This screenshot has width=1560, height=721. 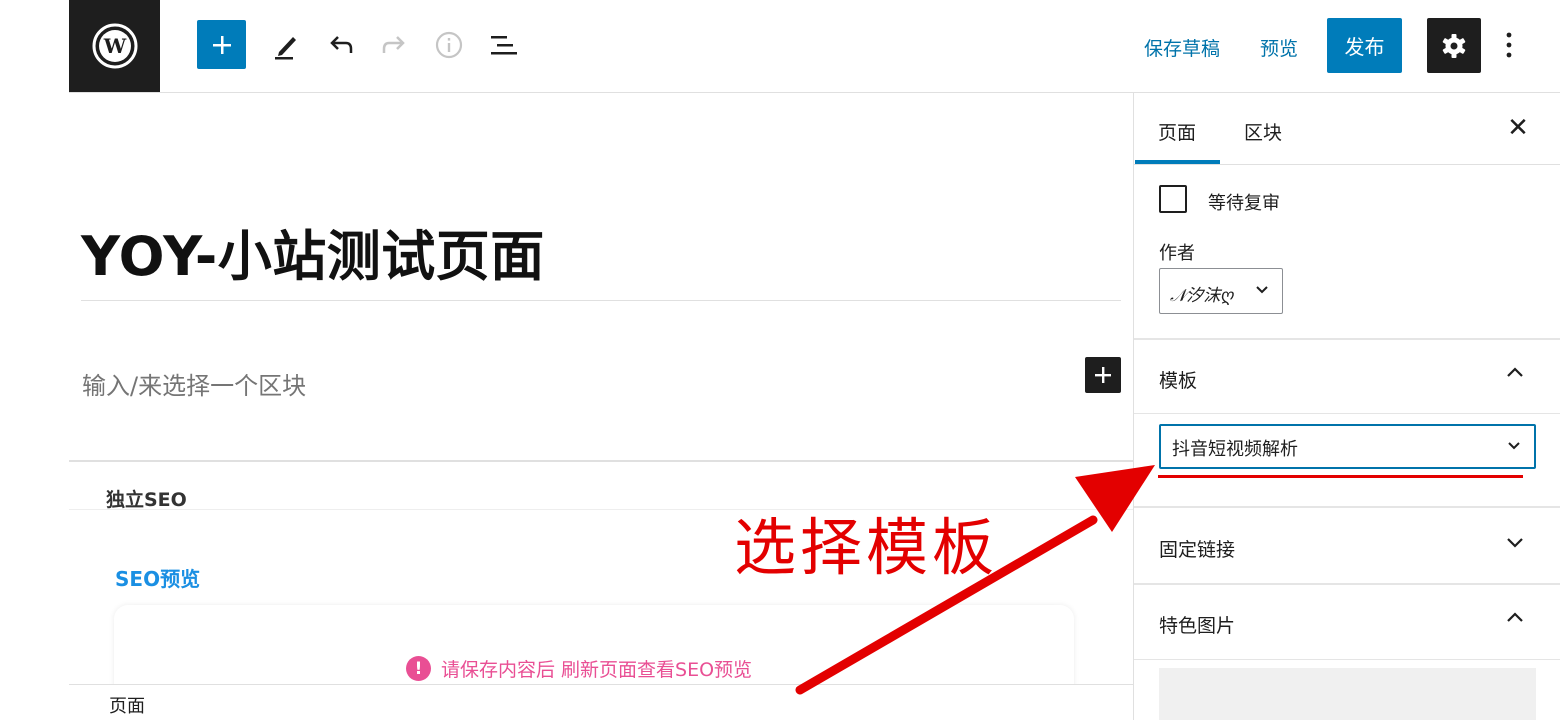 I want to click on info-icon, so click(x=449, y=45).